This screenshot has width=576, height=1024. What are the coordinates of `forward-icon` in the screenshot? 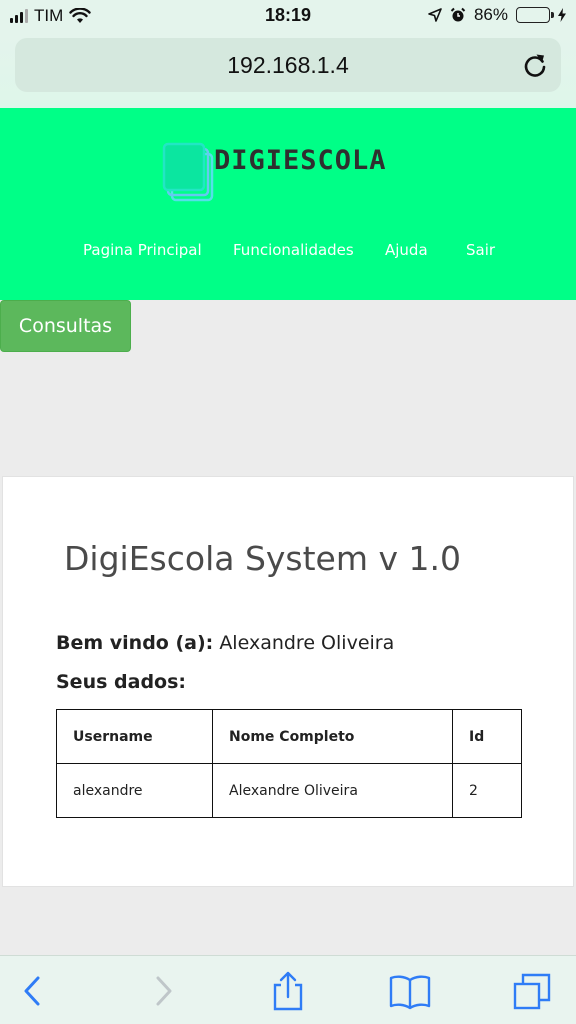 It's located at (162, 991).